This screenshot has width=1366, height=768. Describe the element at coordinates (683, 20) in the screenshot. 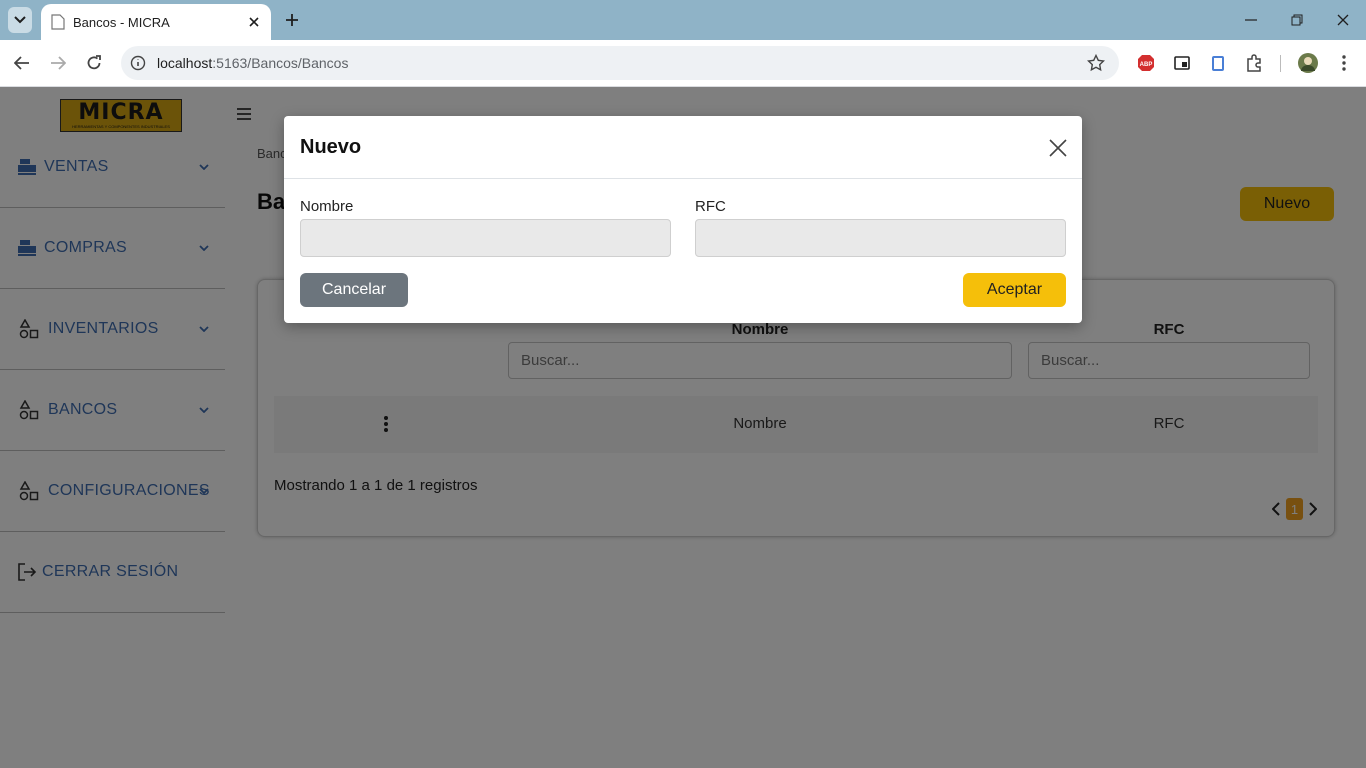

I see `browser-tabbar: Bancos - MICRA` at that location.